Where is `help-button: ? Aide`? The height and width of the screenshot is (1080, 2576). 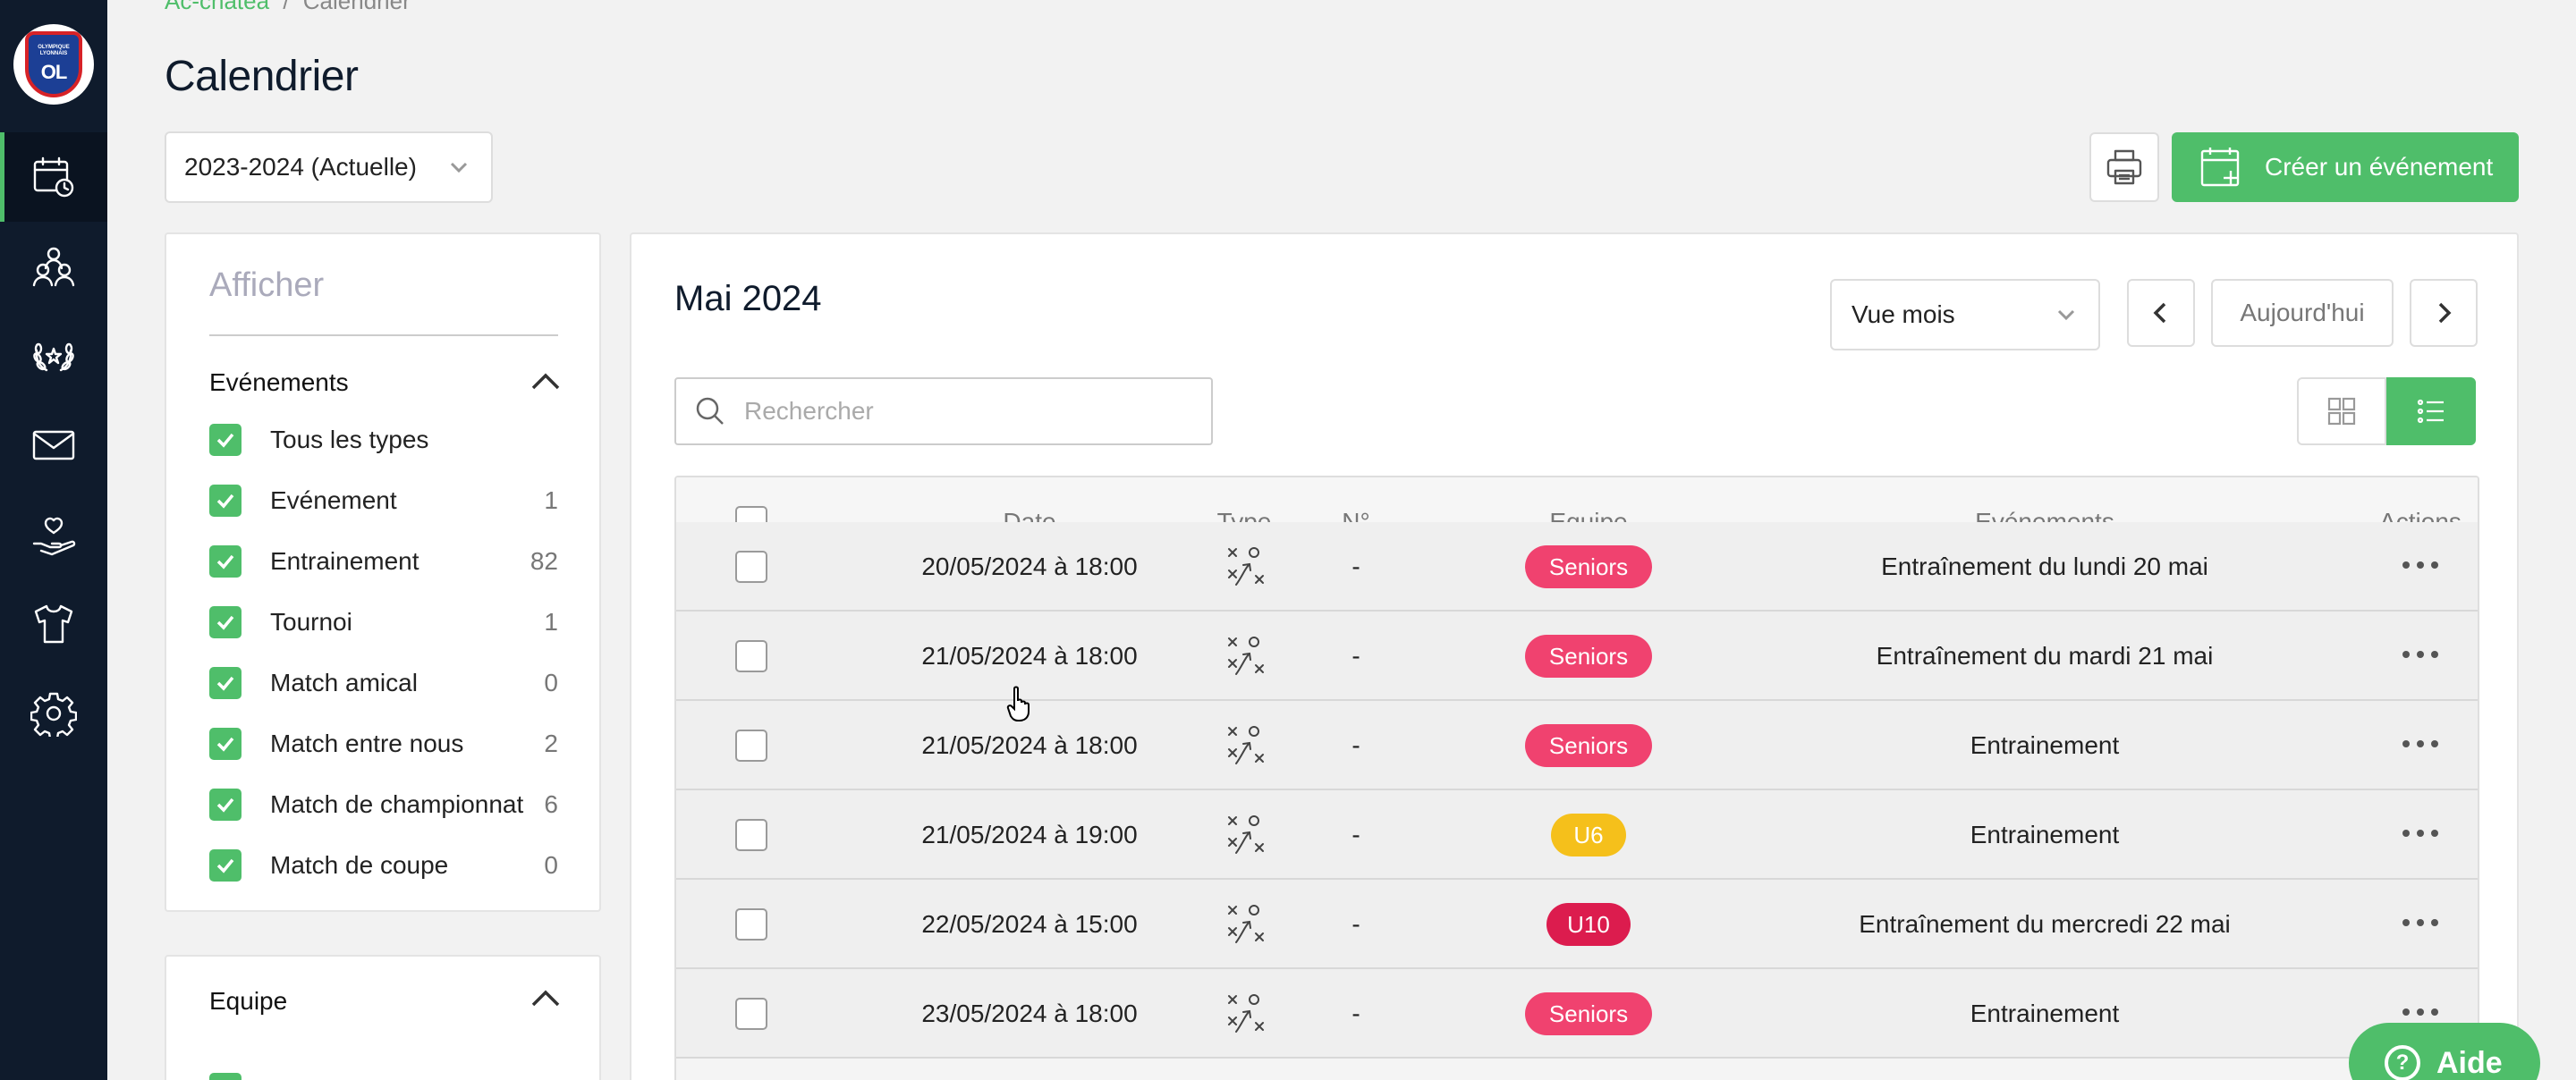 help-button: ? Aide is located at coordinates (2444, 1051).